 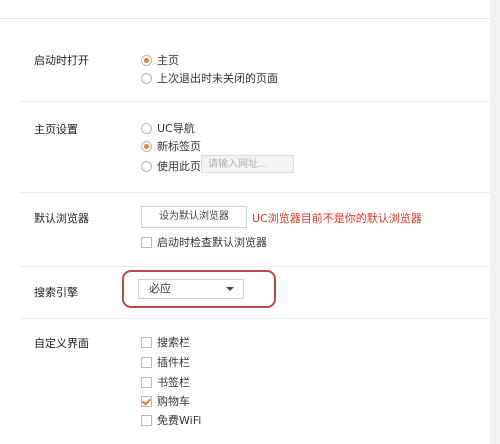 What do you see at coordinates (176, 128) in the screenshot?
I see `homepage-option-uc-nav-label: UC导航` at bounding box center [176, 128].